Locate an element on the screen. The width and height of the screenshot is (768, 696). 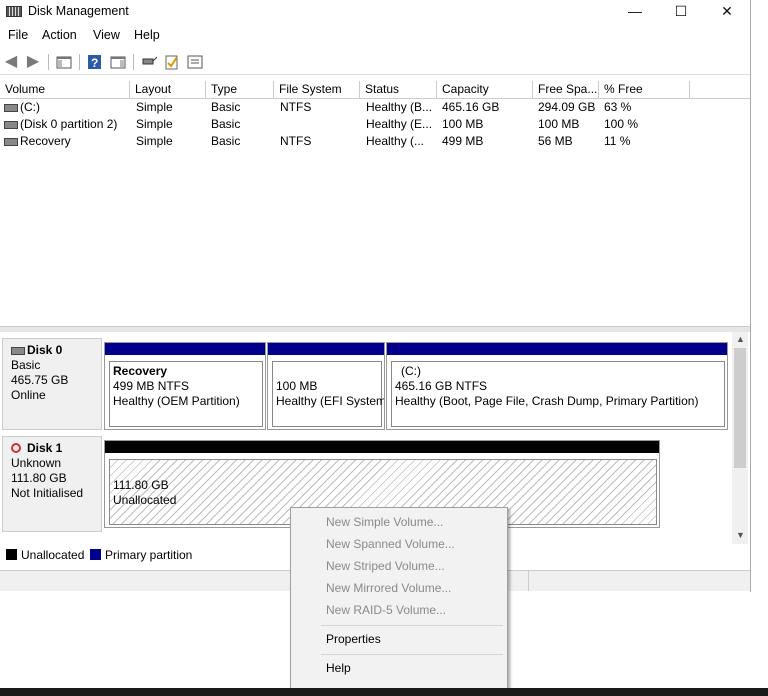
menu-action: Action is located at coordinates (59, 35).